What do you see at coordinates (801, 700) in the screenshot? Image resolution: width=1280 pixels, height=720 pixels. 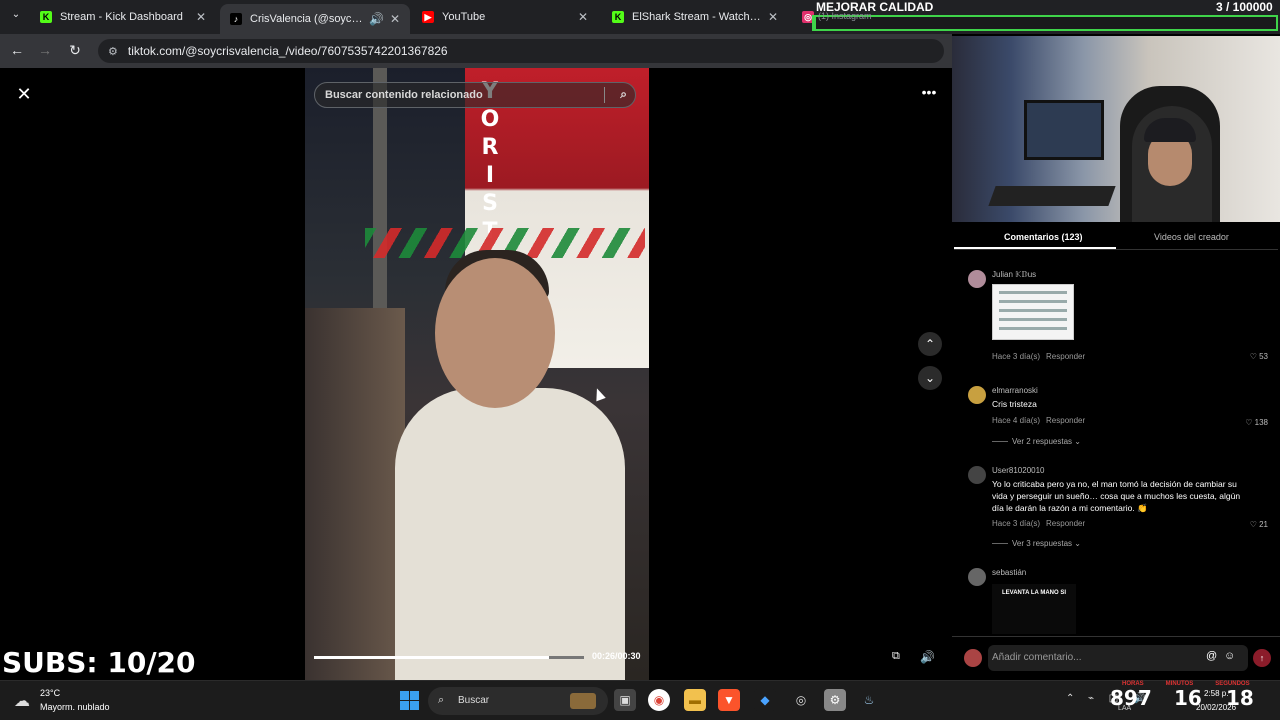 I see `obs-icon: ◎` at bounding box center [801, 700].